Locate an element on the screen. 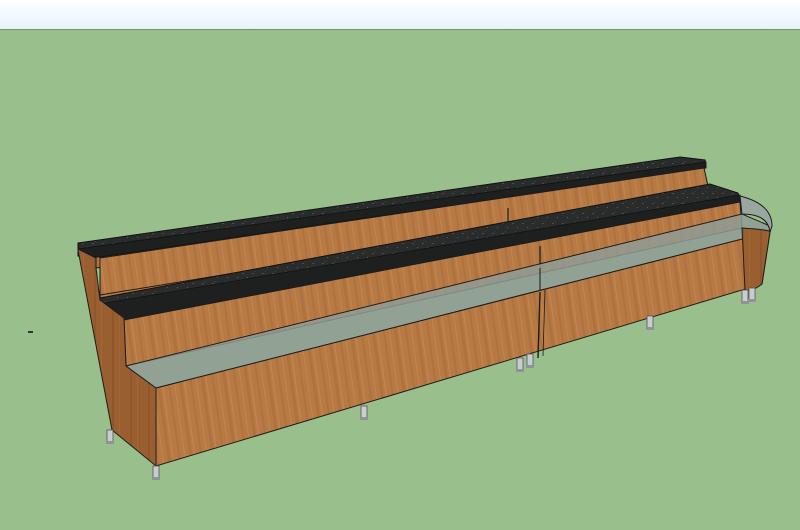  sky is located at coordinates (400, 15).